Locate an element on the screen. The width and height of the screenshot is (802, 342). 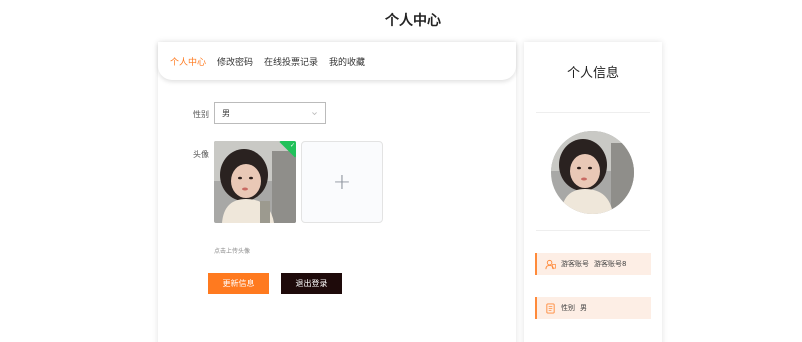
gender-info-value: 男 is located at coordinates (583, 308).